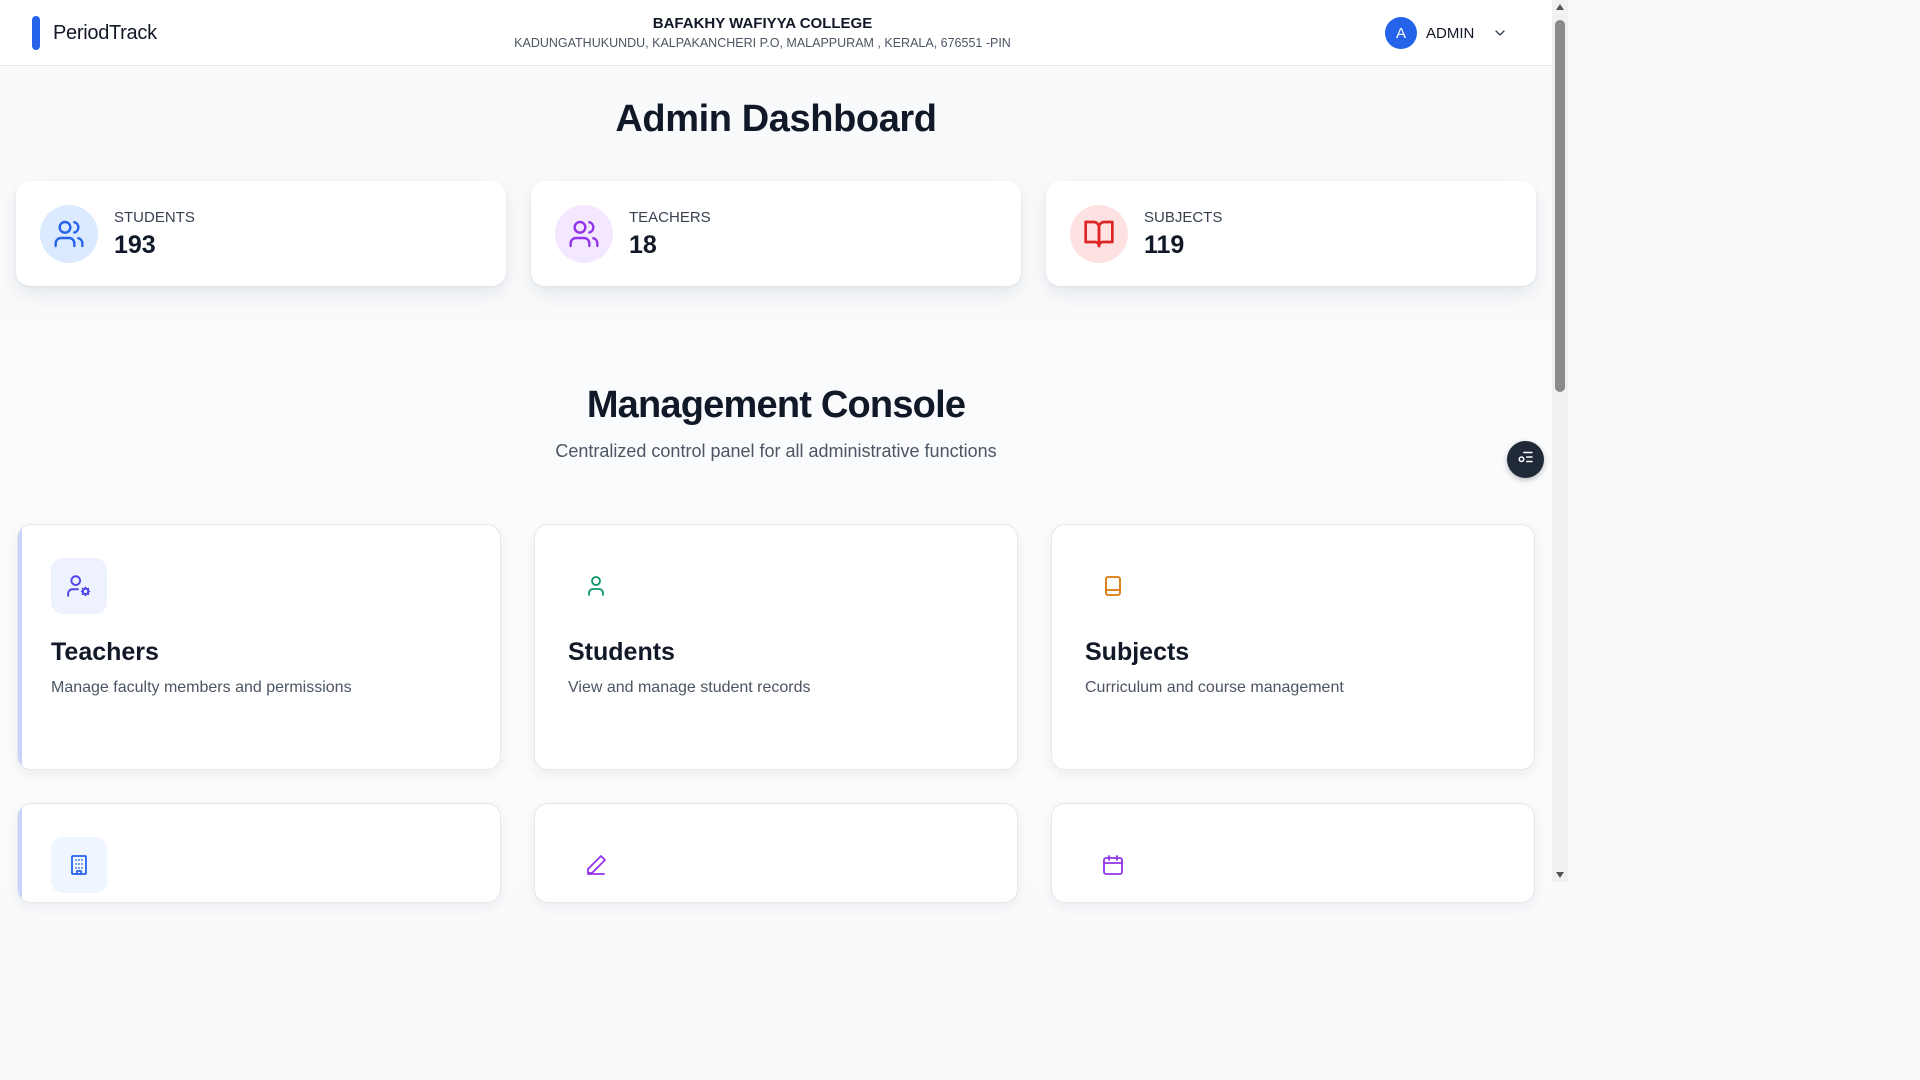 The image size is (1920, 1080). What do you see at coordinates (596, 865) in the screenshot?
I see `pencil-icon` at bounding box center [596, 865].